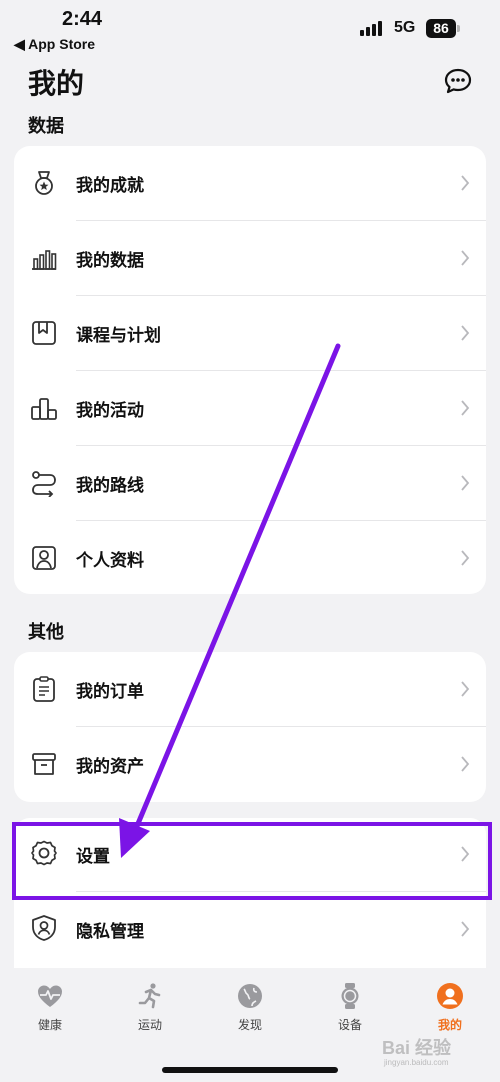 The width and height of the screenshot is (500, 1082). I want to click on menu-item-my-data: 我的数据, so click(250, 258).